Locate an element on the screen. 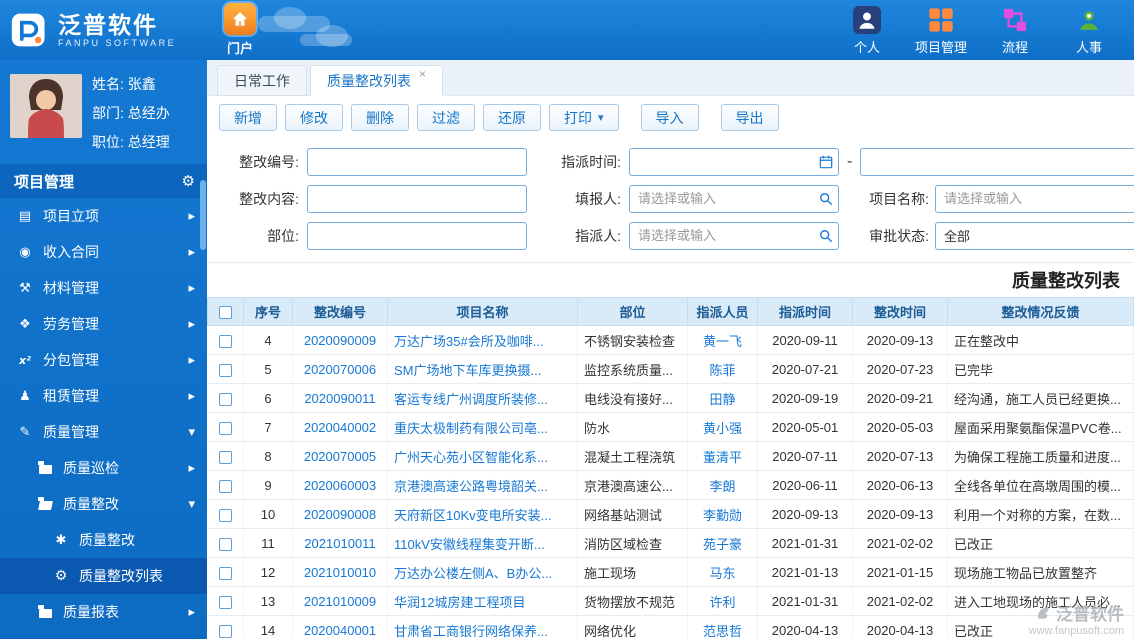  assignee-link: 陈菲 is located at coordinates (722, 370).